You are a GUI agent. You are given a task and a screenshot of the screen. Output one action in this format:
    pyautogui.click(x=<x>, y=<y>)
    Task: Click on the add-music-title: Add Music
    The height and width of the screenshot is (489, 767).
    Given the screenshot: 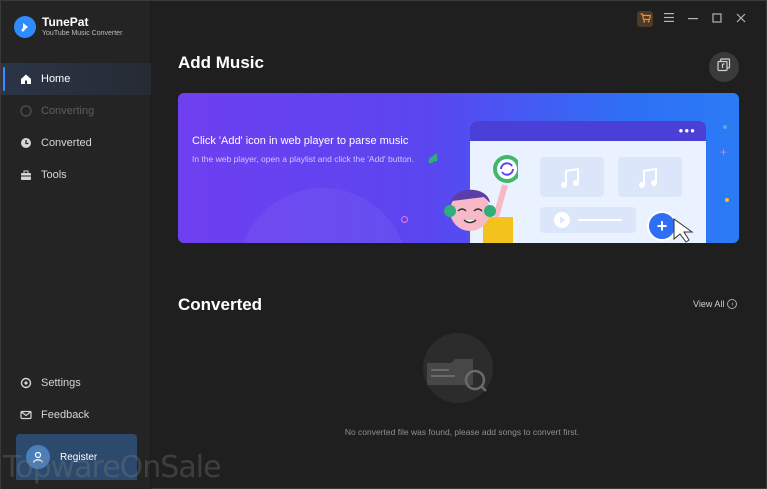 What is the action you would take?
    pyautogui.click(x=221, y=62)
    